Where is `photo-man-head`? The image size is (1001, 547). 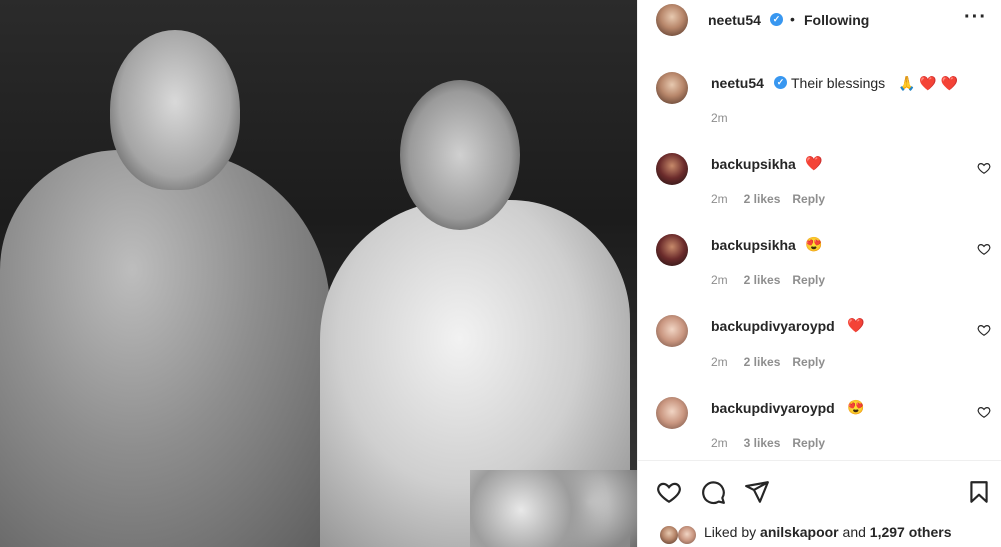 photo-man-head is located at coordinates (175, 110).